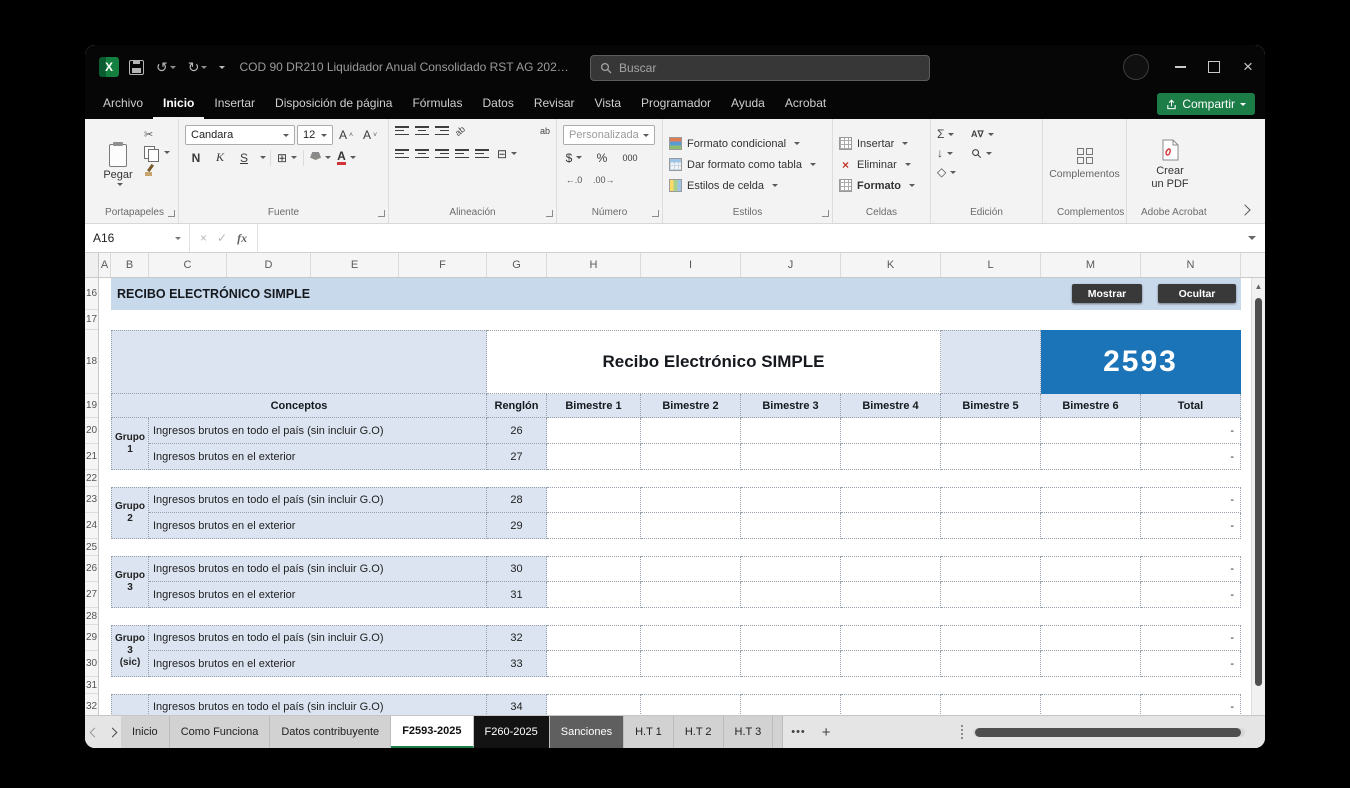 This screenshot has height=788, width=1350. Describe the element at coordinates (402, 153) in the screenshot. I see `align-left-button` at that location.